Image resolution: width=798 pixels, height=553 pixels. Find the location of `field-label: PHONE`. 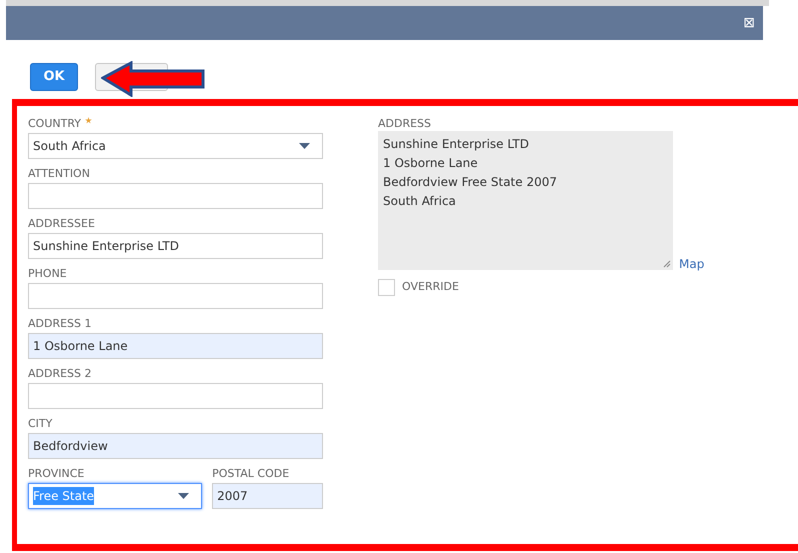

field-label: PHONE is located at coordinates (47, 273).